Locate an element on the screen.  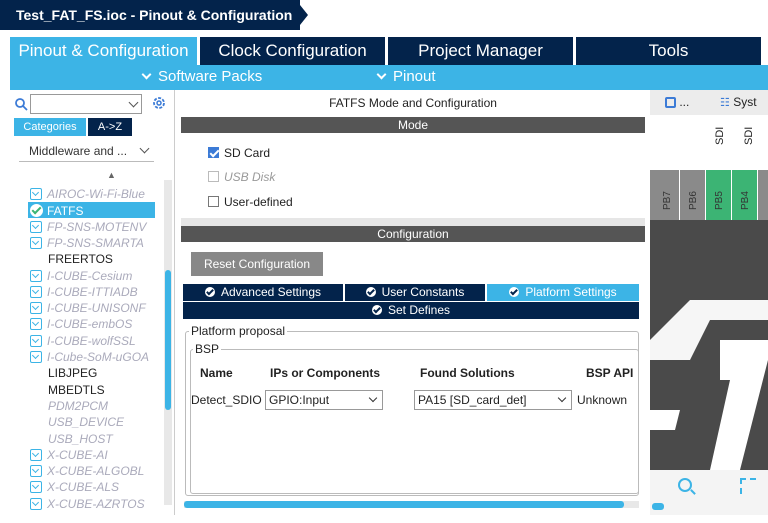
list-item: USB_HOST is located at coordinates (92, 439).